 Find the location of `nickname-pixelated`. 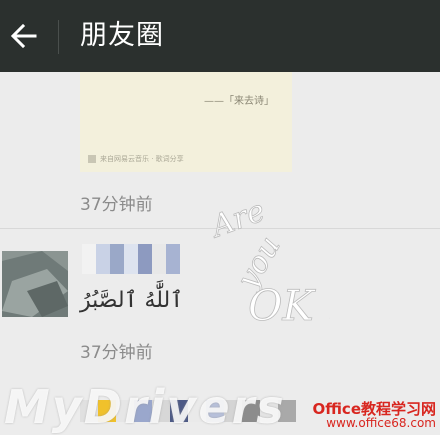

nickname-pixelated is located at coordinates (131, 261).